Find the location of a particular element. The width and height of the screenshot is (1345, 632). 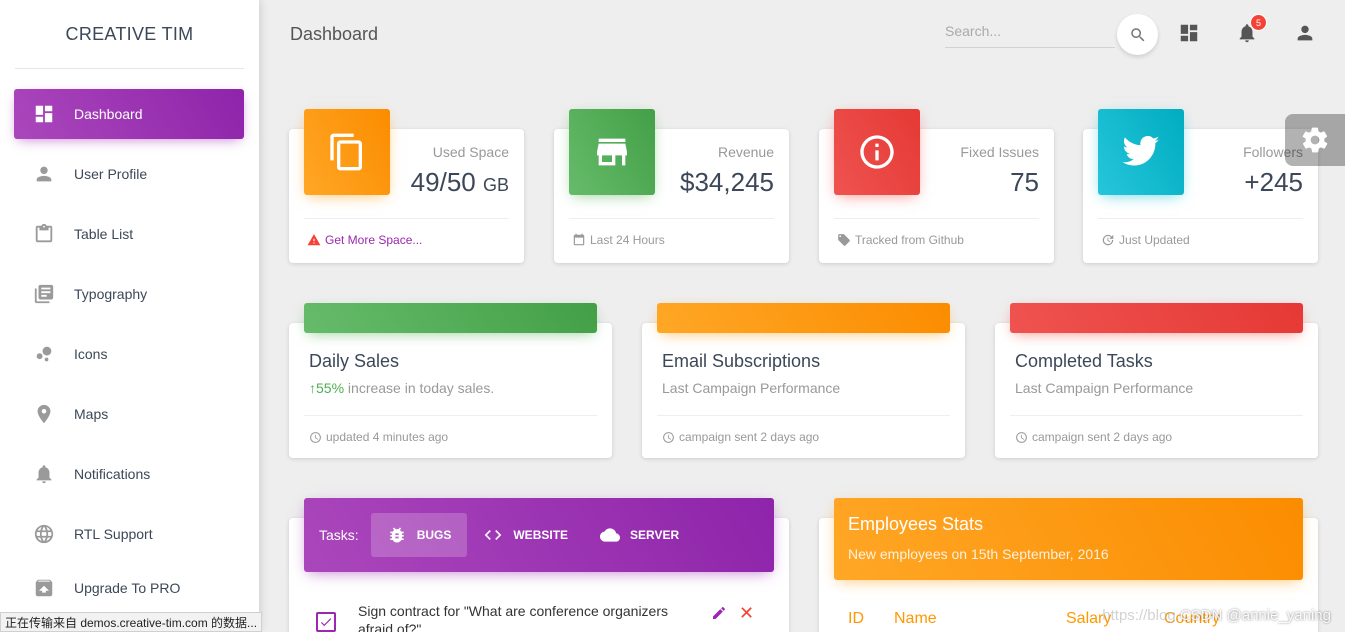

search-icon is located at coordinates (1137, 34).